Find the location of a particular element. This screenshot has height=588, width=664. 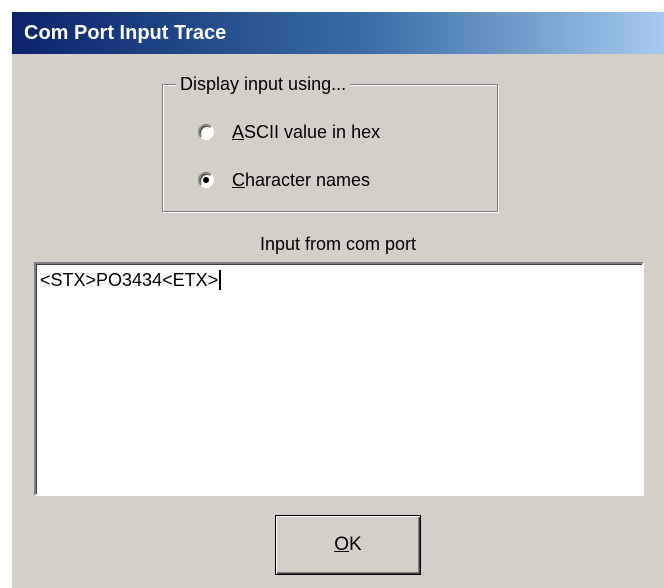

radio-button-checked is located at coordinates (206, 180).